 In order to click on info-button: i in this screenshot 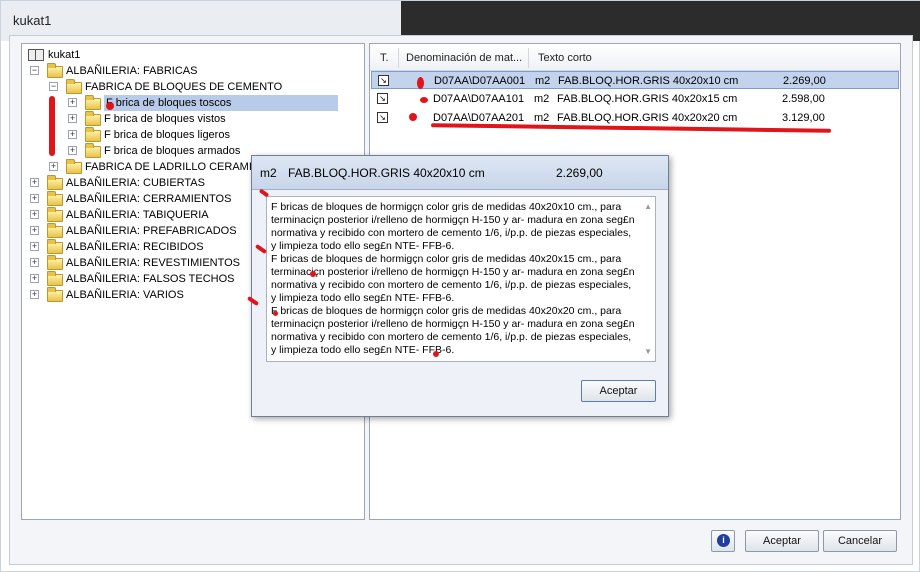, I will do `click(723, 541)`.